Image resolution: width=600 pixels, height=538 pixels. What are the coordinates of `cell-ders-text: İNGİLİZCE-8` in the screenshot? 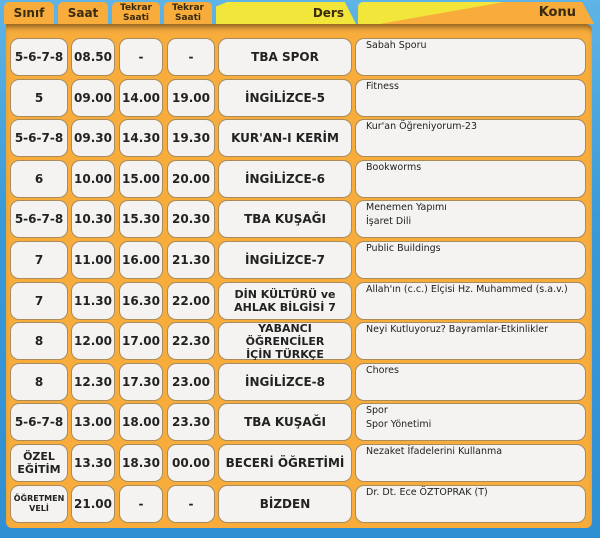 It's located at (285, 381).